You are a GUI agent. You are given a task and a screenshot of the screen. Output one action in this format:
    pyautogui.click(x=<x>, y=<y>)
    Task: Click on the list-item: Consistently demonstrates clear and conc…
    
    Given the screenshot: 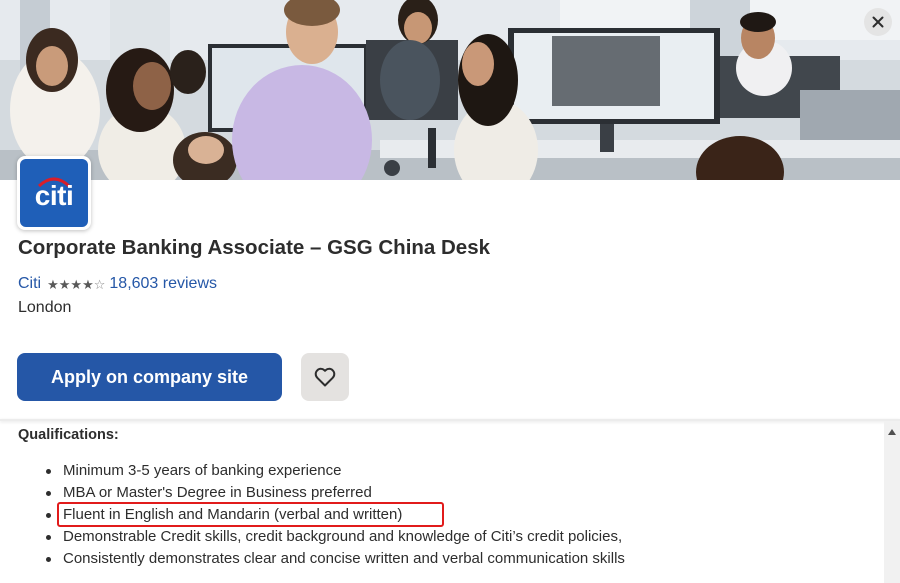 What is the action you would take?
    pyautogui.click(x=335, y=559)
    